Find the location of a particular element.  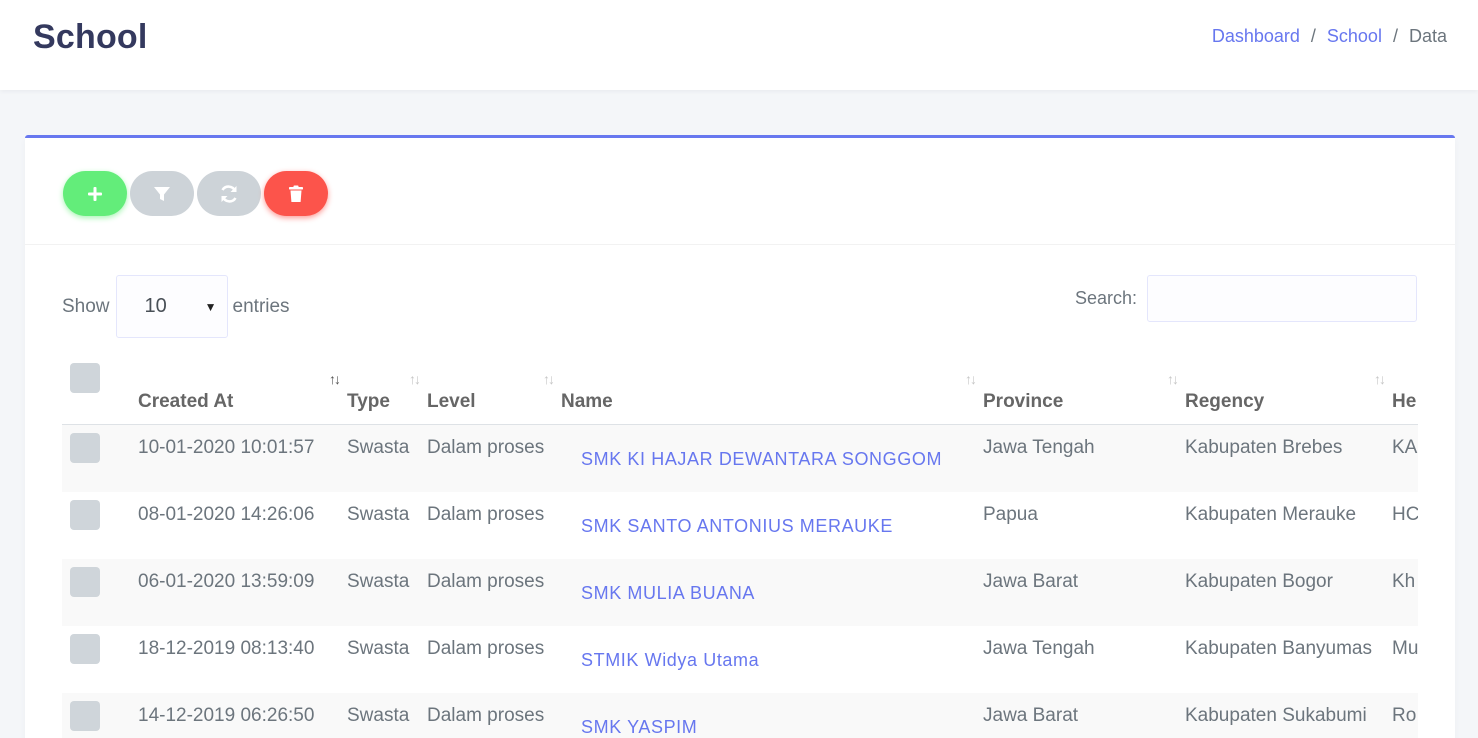

cell-created-at: 14-12-2019 06:26:50 is located at coordinates (242, 715).